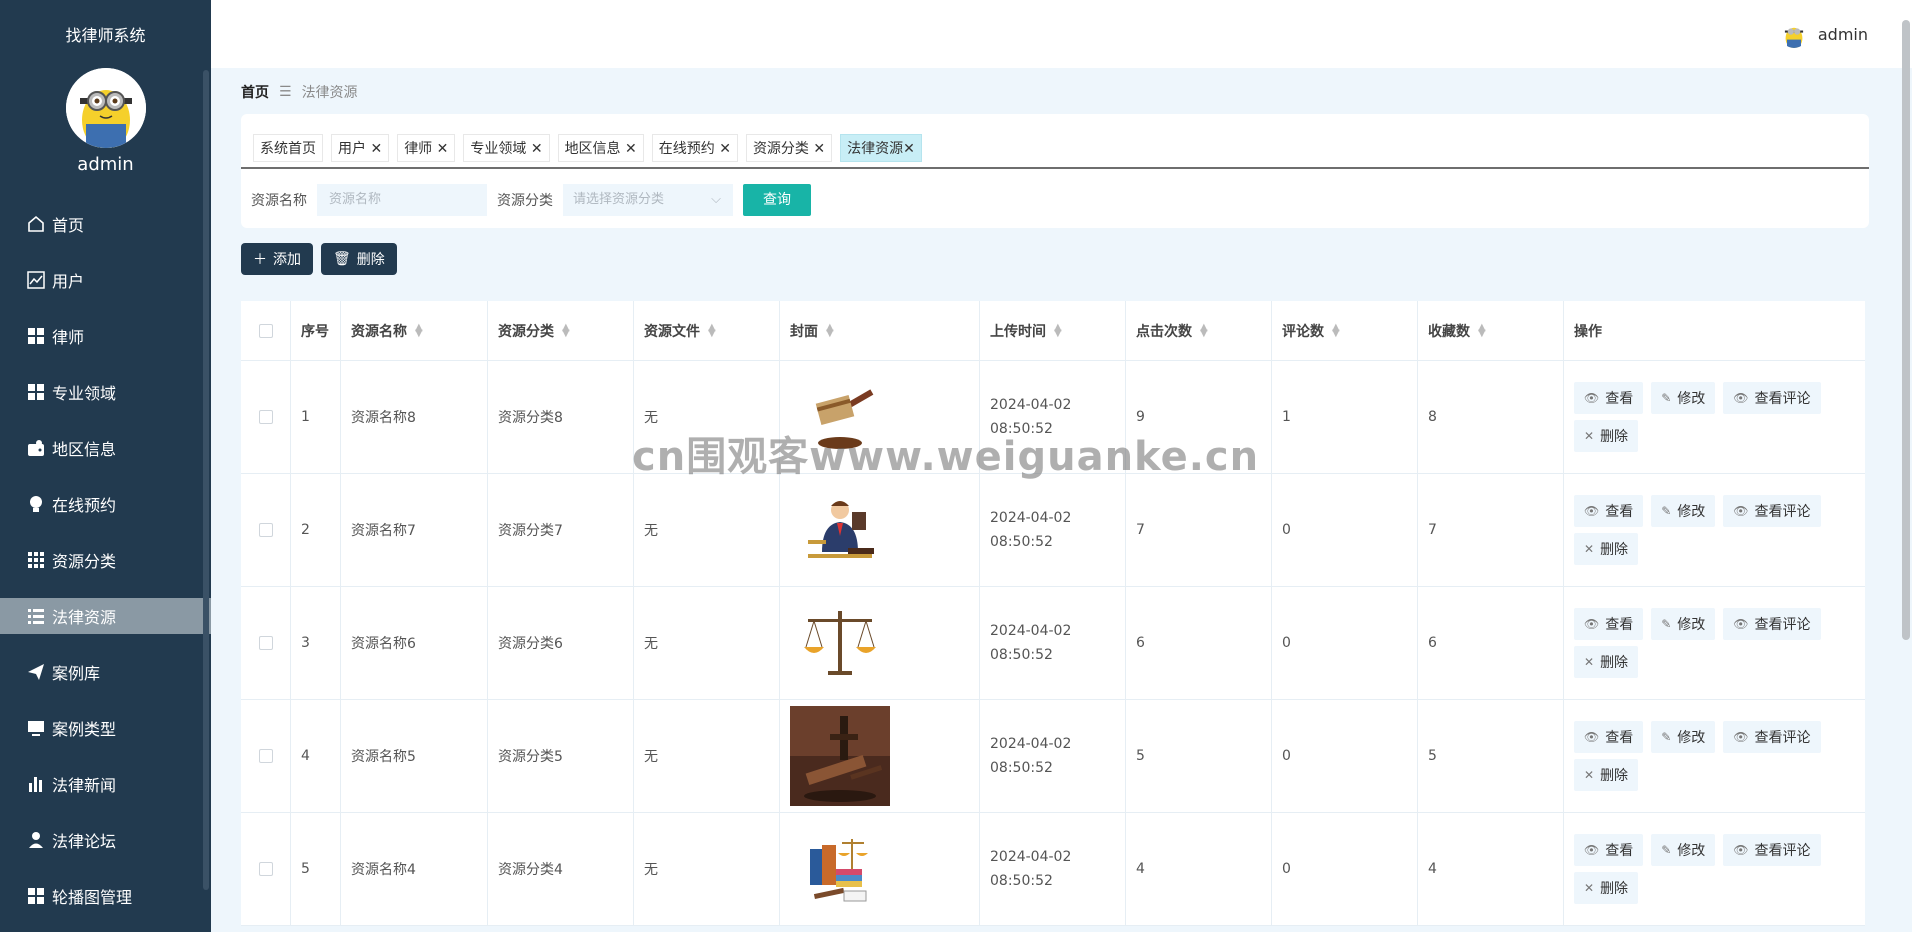  Describe the element at coordinates (1053, 330) in the screenshot. I see `header-time: 上传时间 ▲ ▼` at that location.